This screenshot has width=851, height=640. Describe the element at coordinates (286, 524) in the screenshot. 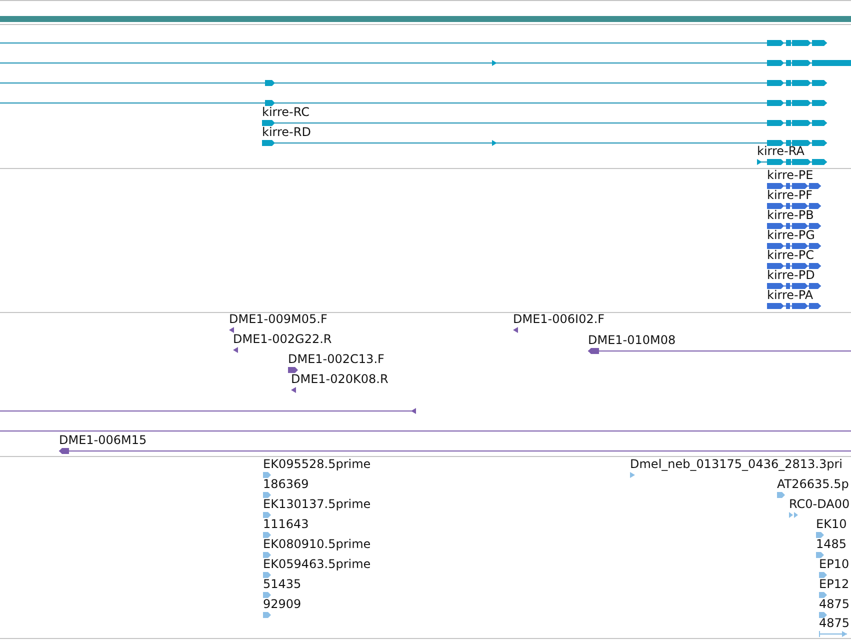

I see `feature-label: 111643` at that location.